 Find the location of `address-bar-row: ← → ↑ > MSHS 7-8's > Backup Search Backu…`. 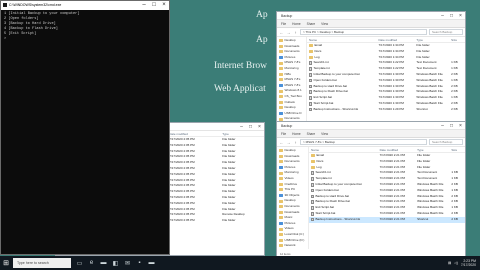

address-bar-row: ← → ↑ > MSHS 7-8's > Backup Search Backu… is located at coordinates (371, 142).